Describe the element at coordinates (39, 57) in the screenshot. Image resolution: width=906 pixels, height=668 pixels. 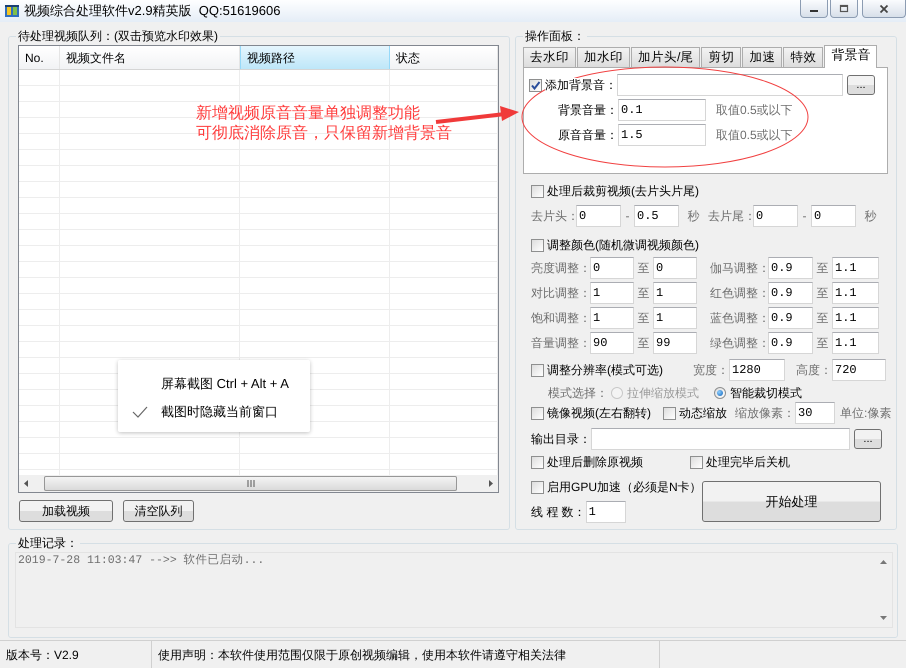
I see `column-header: No.` at that location.